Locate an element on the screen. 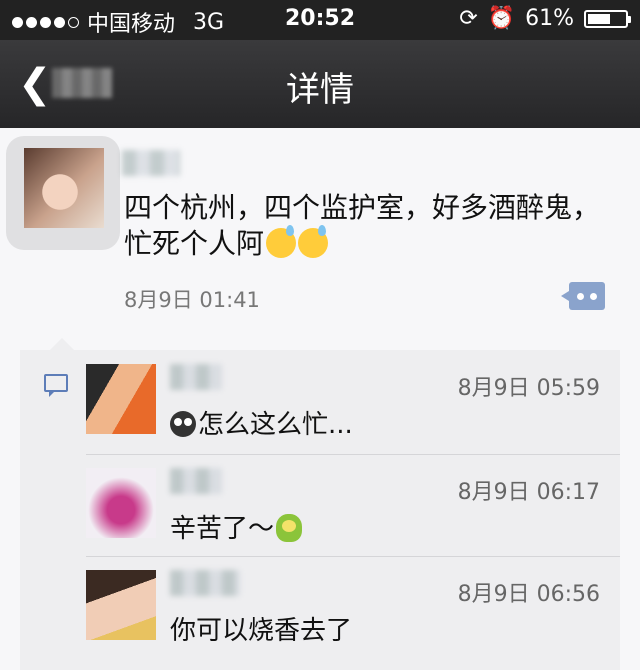  navigation-bar: ❮ 详情 is located at coordinates (320, 84).